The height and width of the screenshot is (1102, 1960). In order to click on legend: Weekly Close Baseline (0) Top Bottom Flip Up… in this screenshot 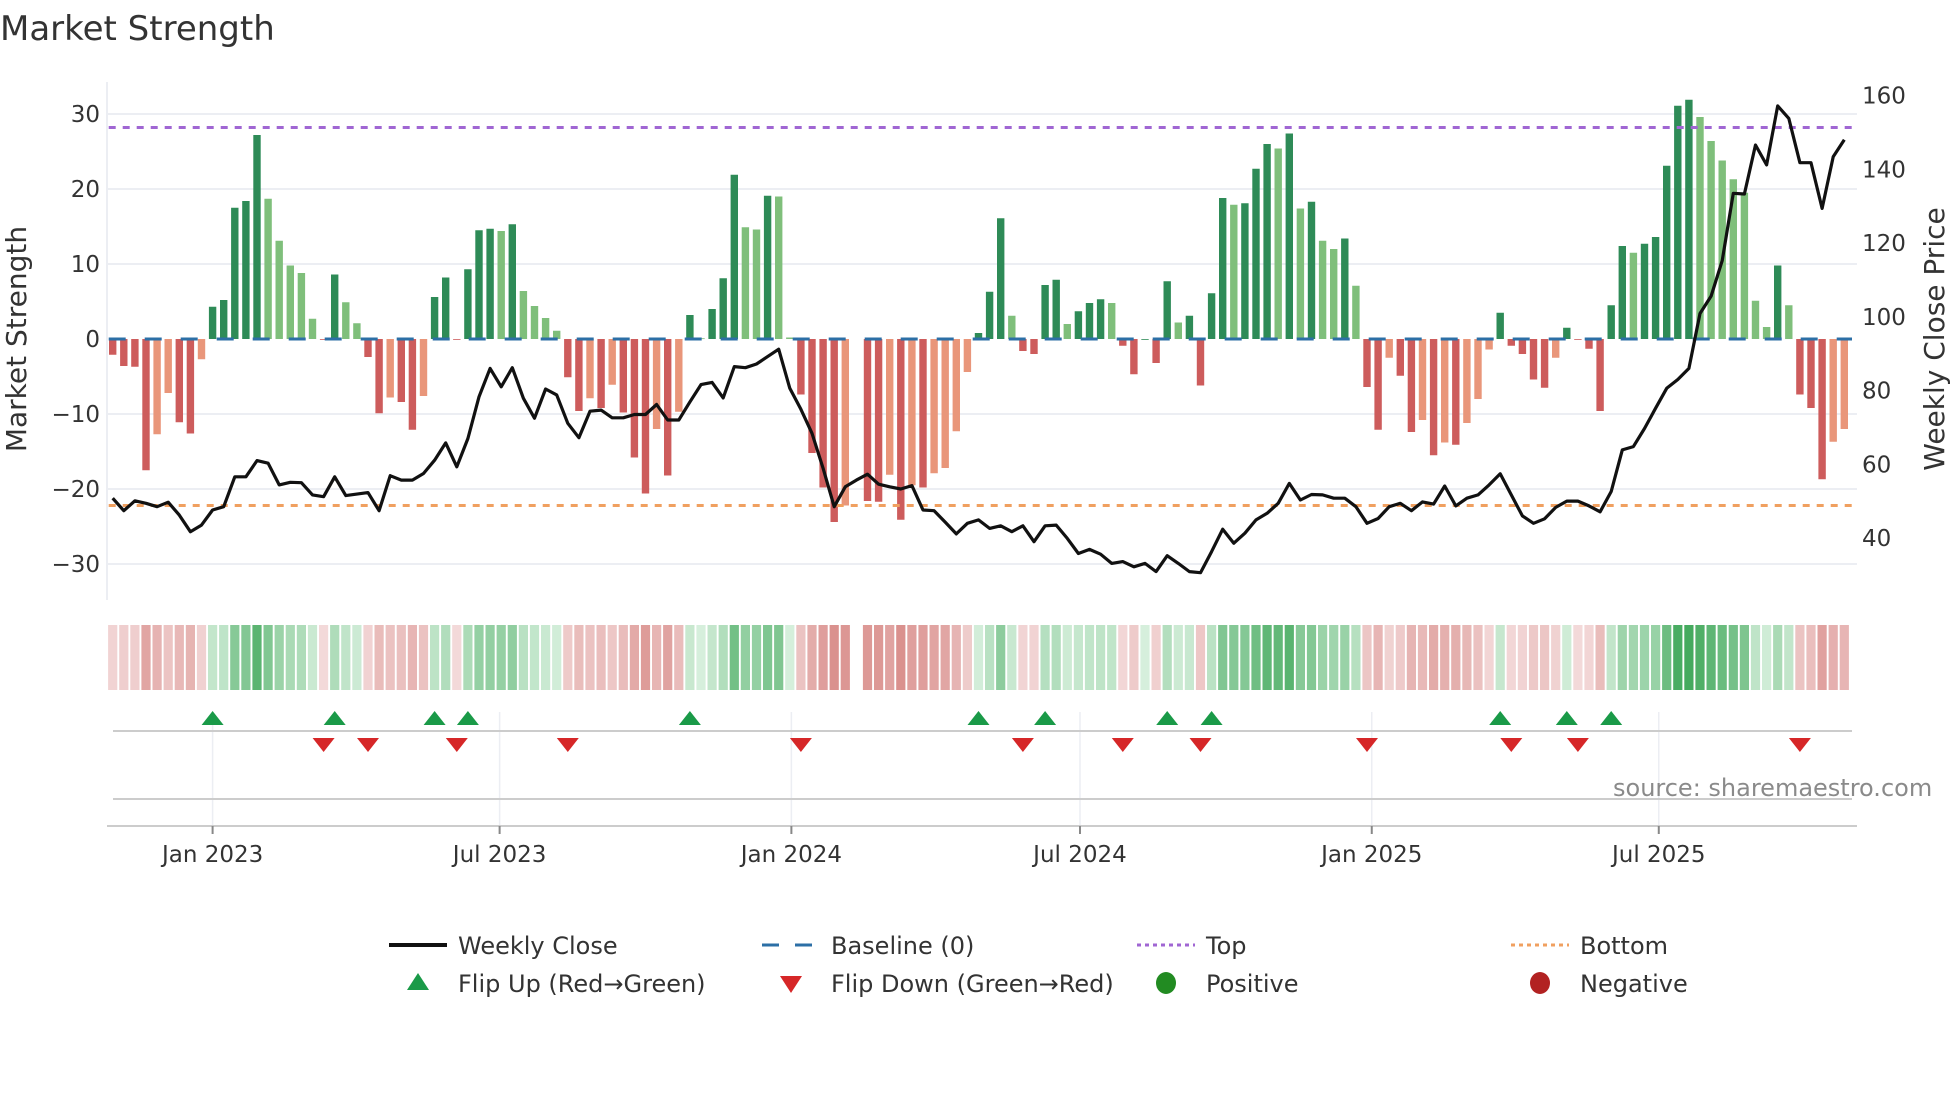, I will do `click(1038, 965)`.